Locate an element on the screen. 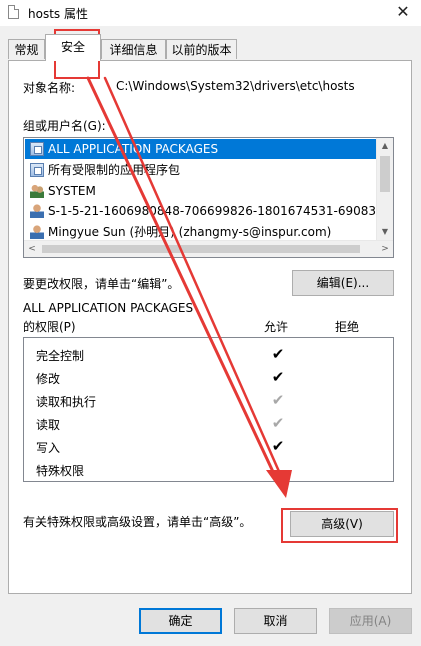 This screenshot has width=421, height=646. tab-details: 详细信息 is located at coordinates (133, 49).